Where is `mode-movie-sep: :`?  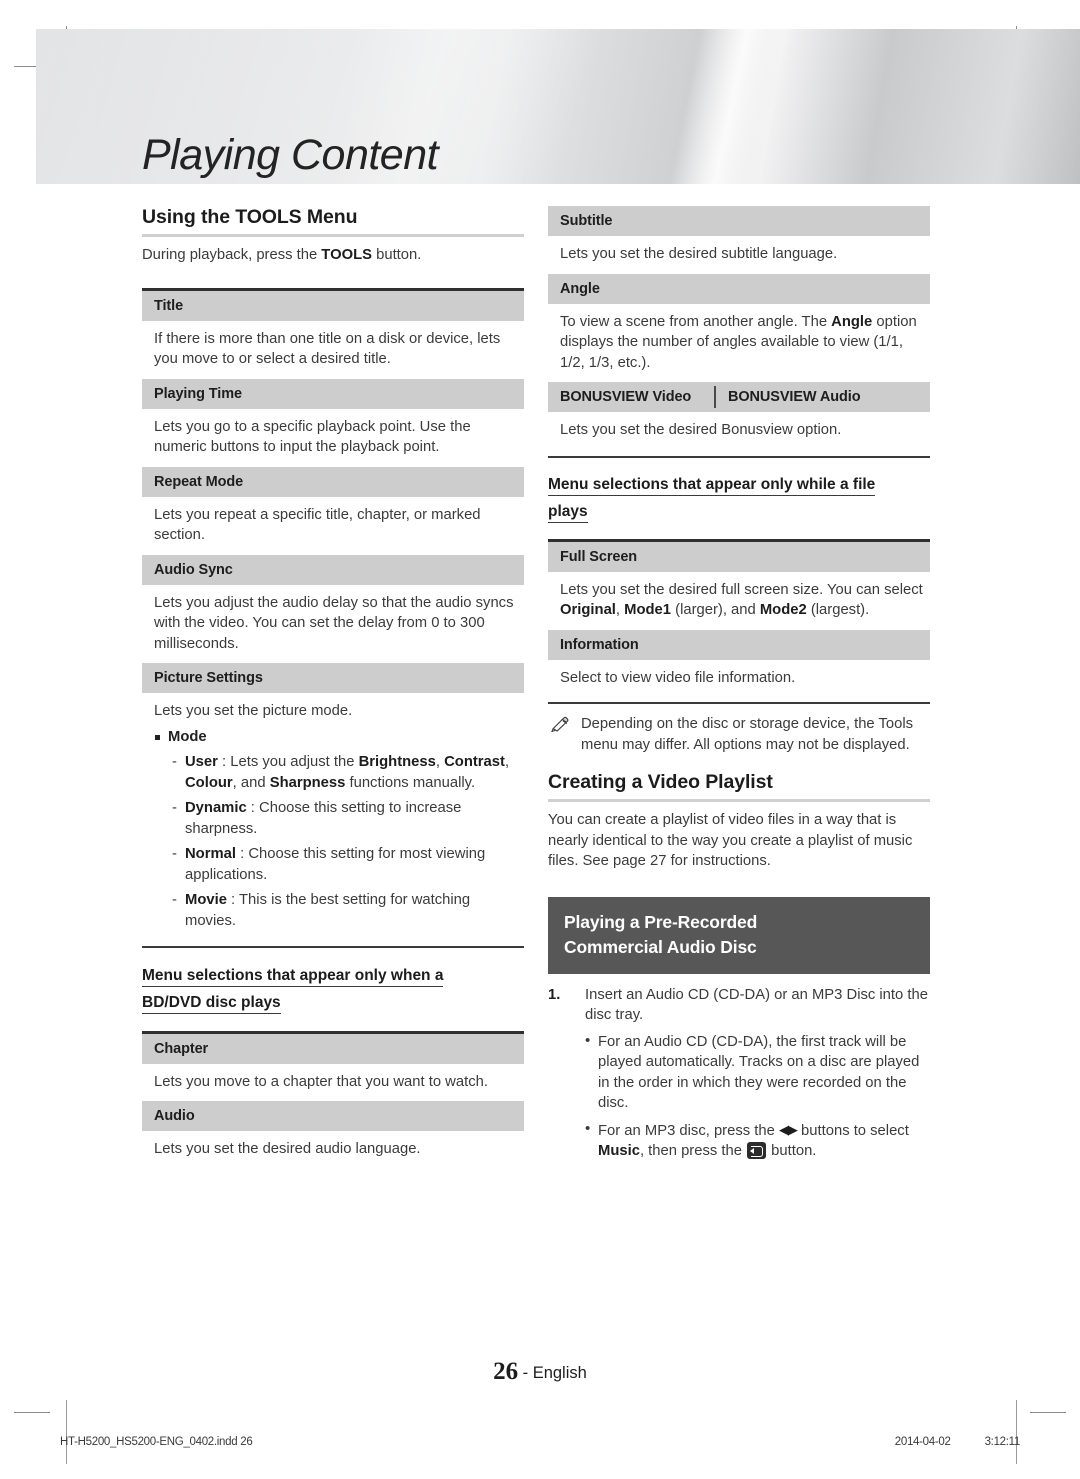
mode-movie-sep: : is located at coordinates (233, 899).